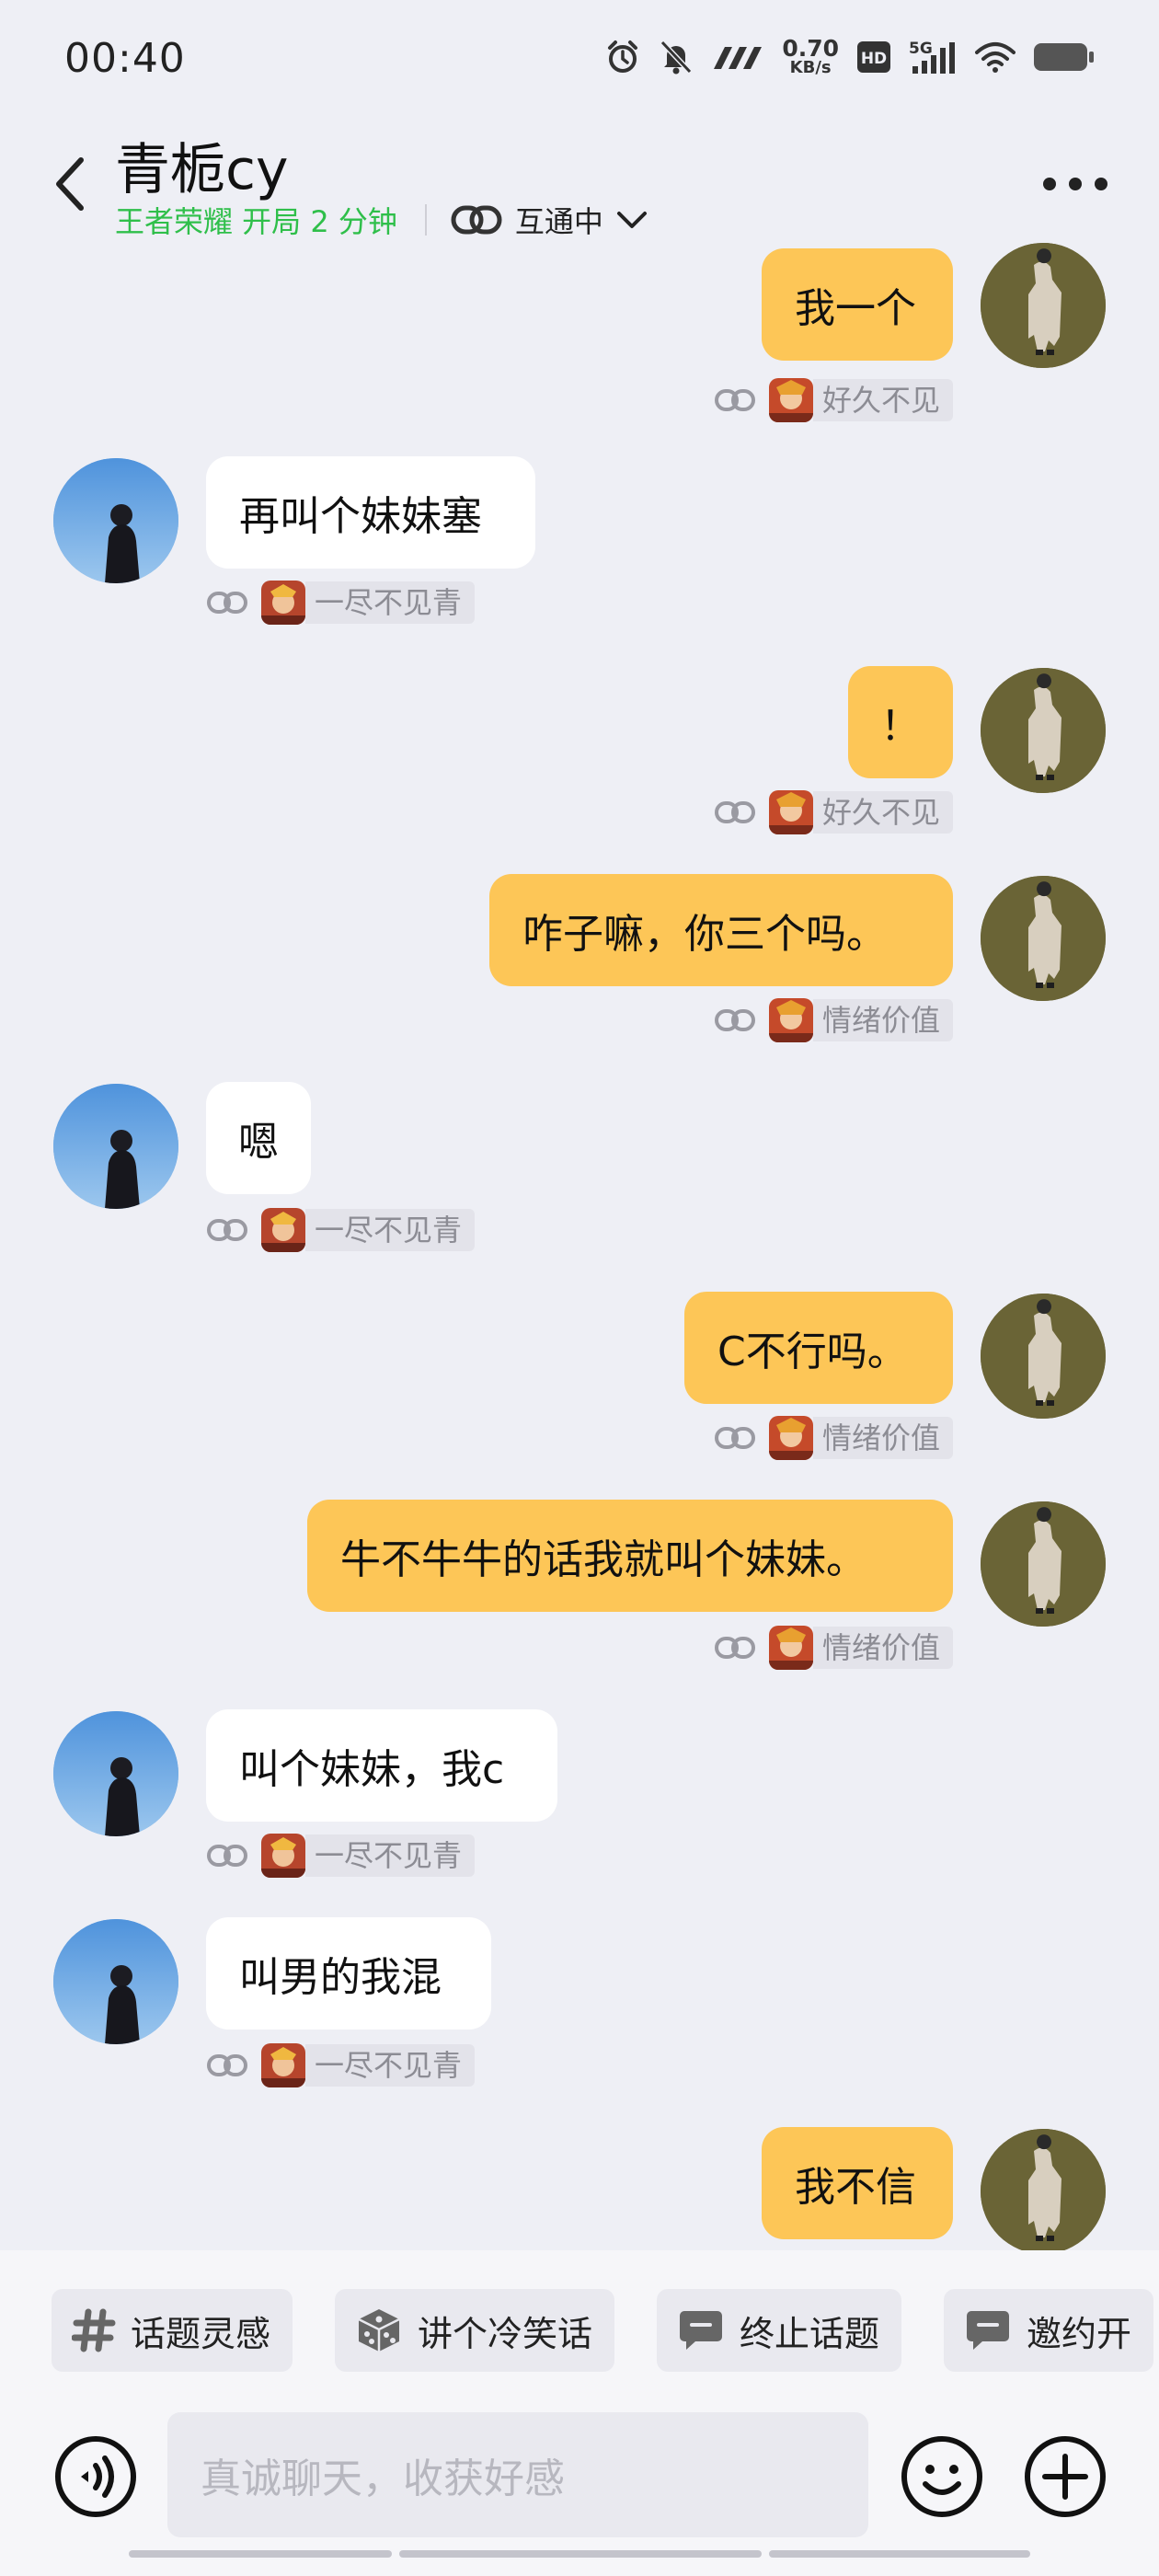  Describe the element at coordinates (258, 1138) in the screenshot. I see `message-bubble: 嗯` at that location.